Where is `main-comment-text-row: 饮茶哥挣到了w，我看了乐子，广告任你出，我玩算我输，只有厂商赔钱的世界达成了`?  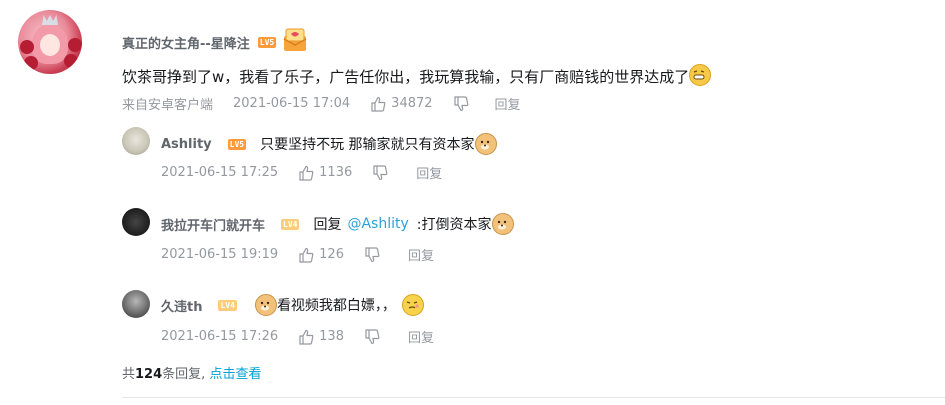
main-comment-text-row: 饮茶哥挣到了w，我看了乐子，广告任你出，我玩算我输，只有厂商赔钱的世界达成了 is located at coordinates (417, 75).